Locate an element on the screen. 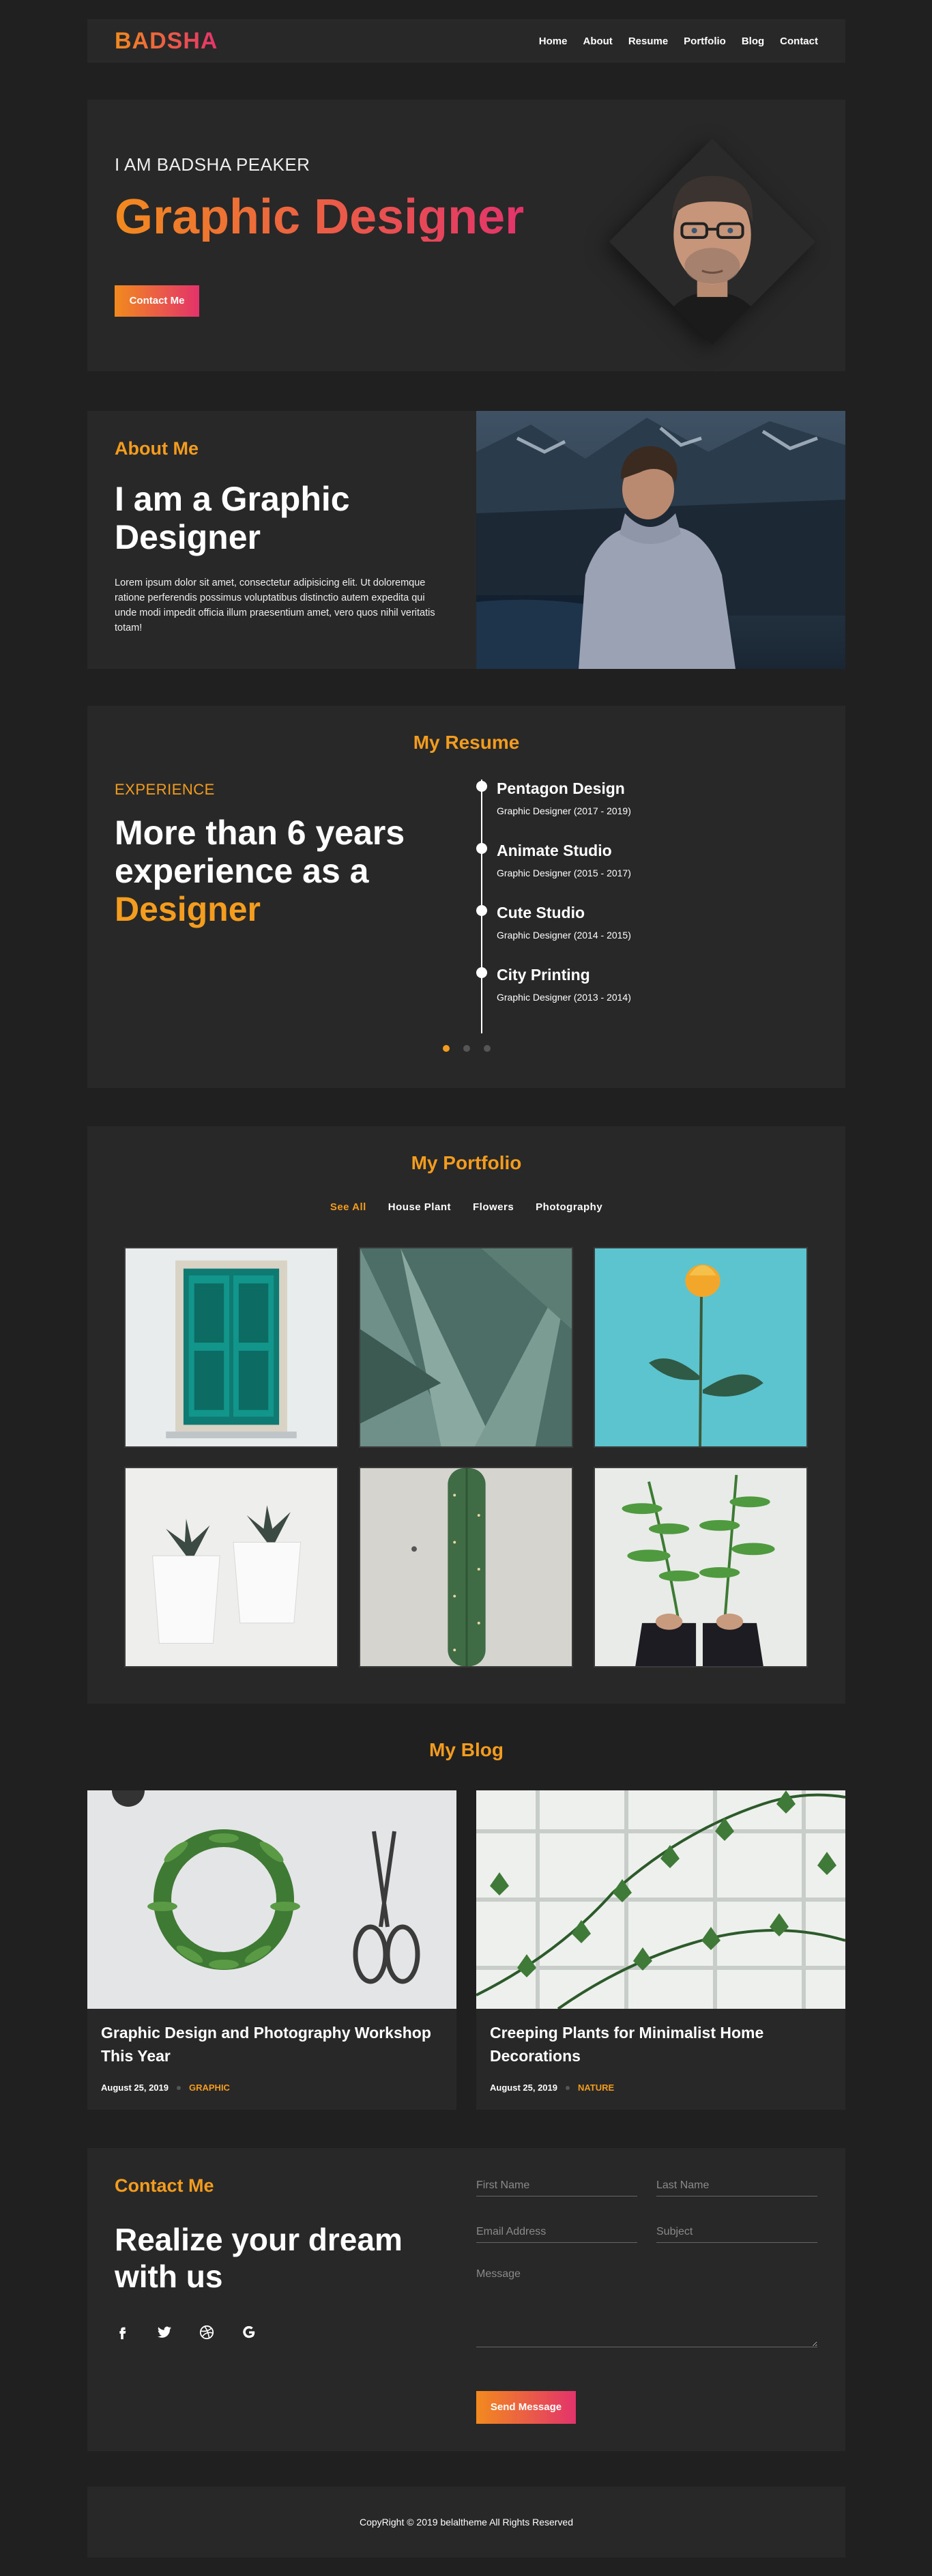  blog-meta: August 25, 2019 NATURE is located at coordinates (552, 2088).